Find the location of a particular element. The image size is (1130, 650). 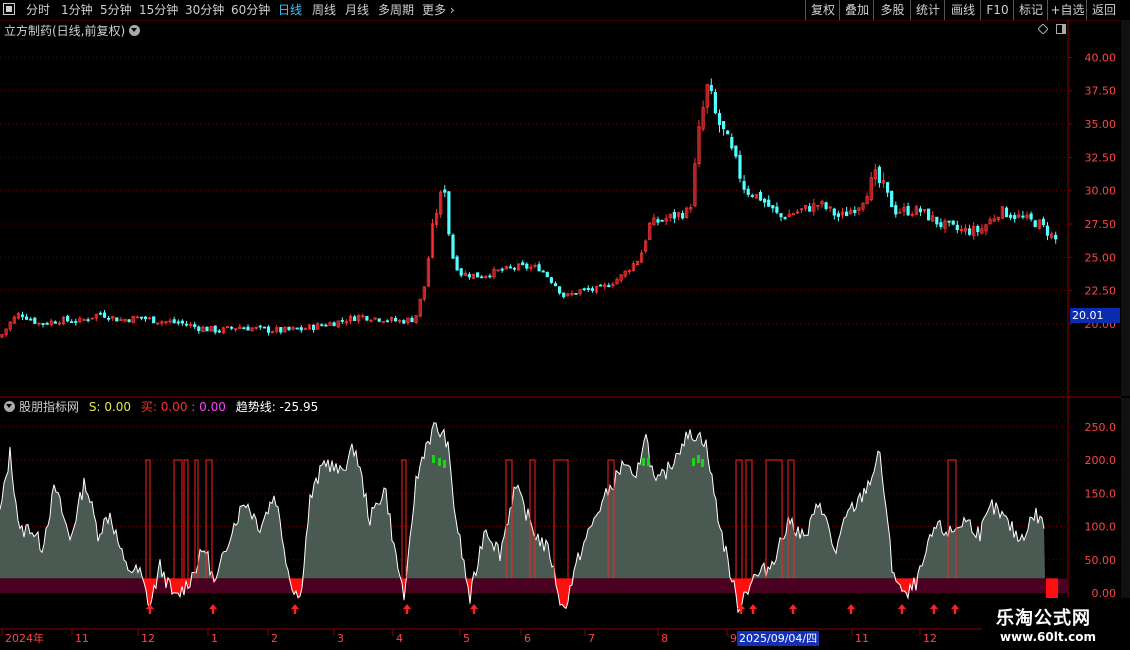

indicator-title: 股朋指标网 S: 0.00 买: 0.00 : 0.00 趋势线: -25.95 is located at coordinates (161, 406).